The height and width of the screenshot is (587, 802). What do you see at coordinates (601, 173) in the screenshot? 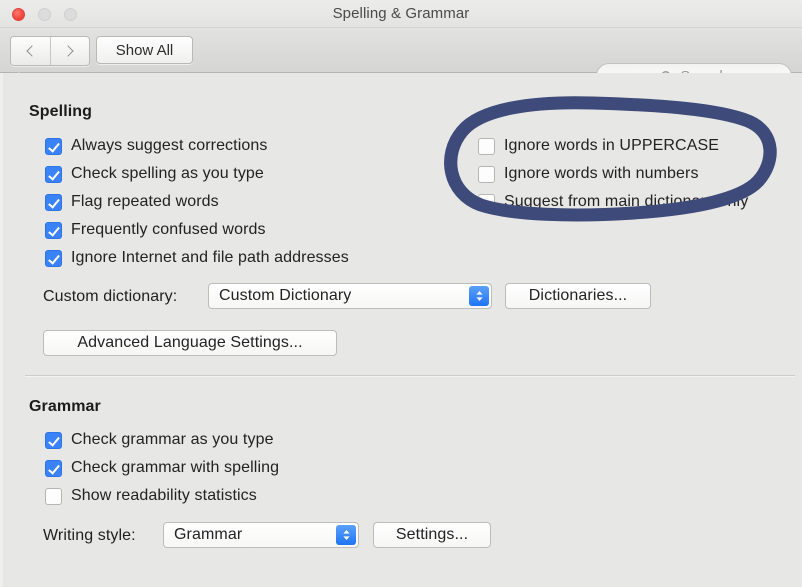
I see `checkbox-label: Ignore words with numbers` at bounding box center [601, 173].